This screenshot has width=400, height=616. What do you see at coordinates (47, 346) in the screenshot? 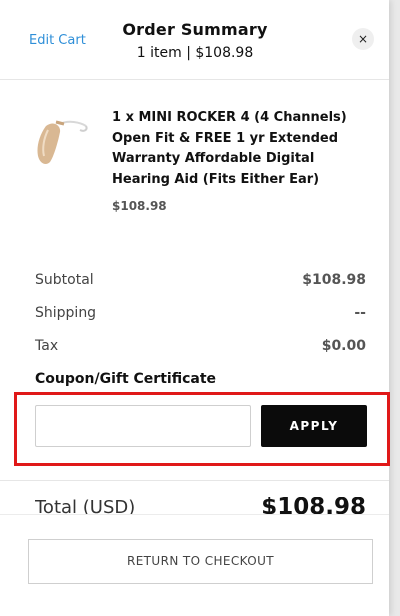
I see `tax-label: Tax` at bounding box center [47, 346].